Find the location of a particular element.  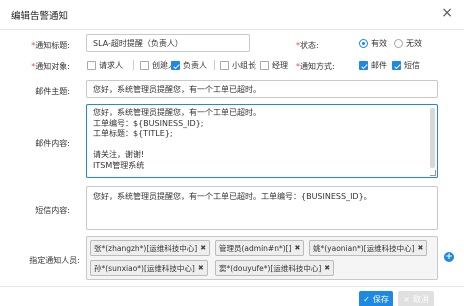

resize-handle is located at coordinates (433, 173).